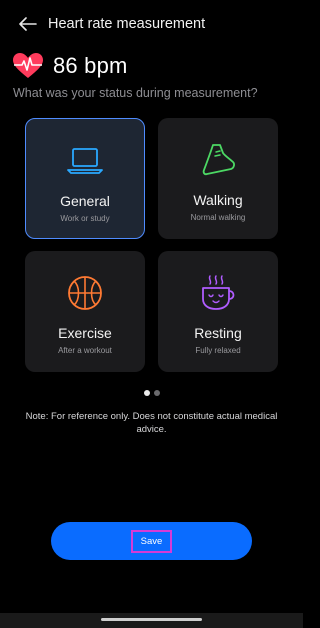 The image size is (320, 628). What do you see at coordinates (127, 24) in the screenshot?
I see `page-title: Heart rate measurement` at bounding box center [127, 24].